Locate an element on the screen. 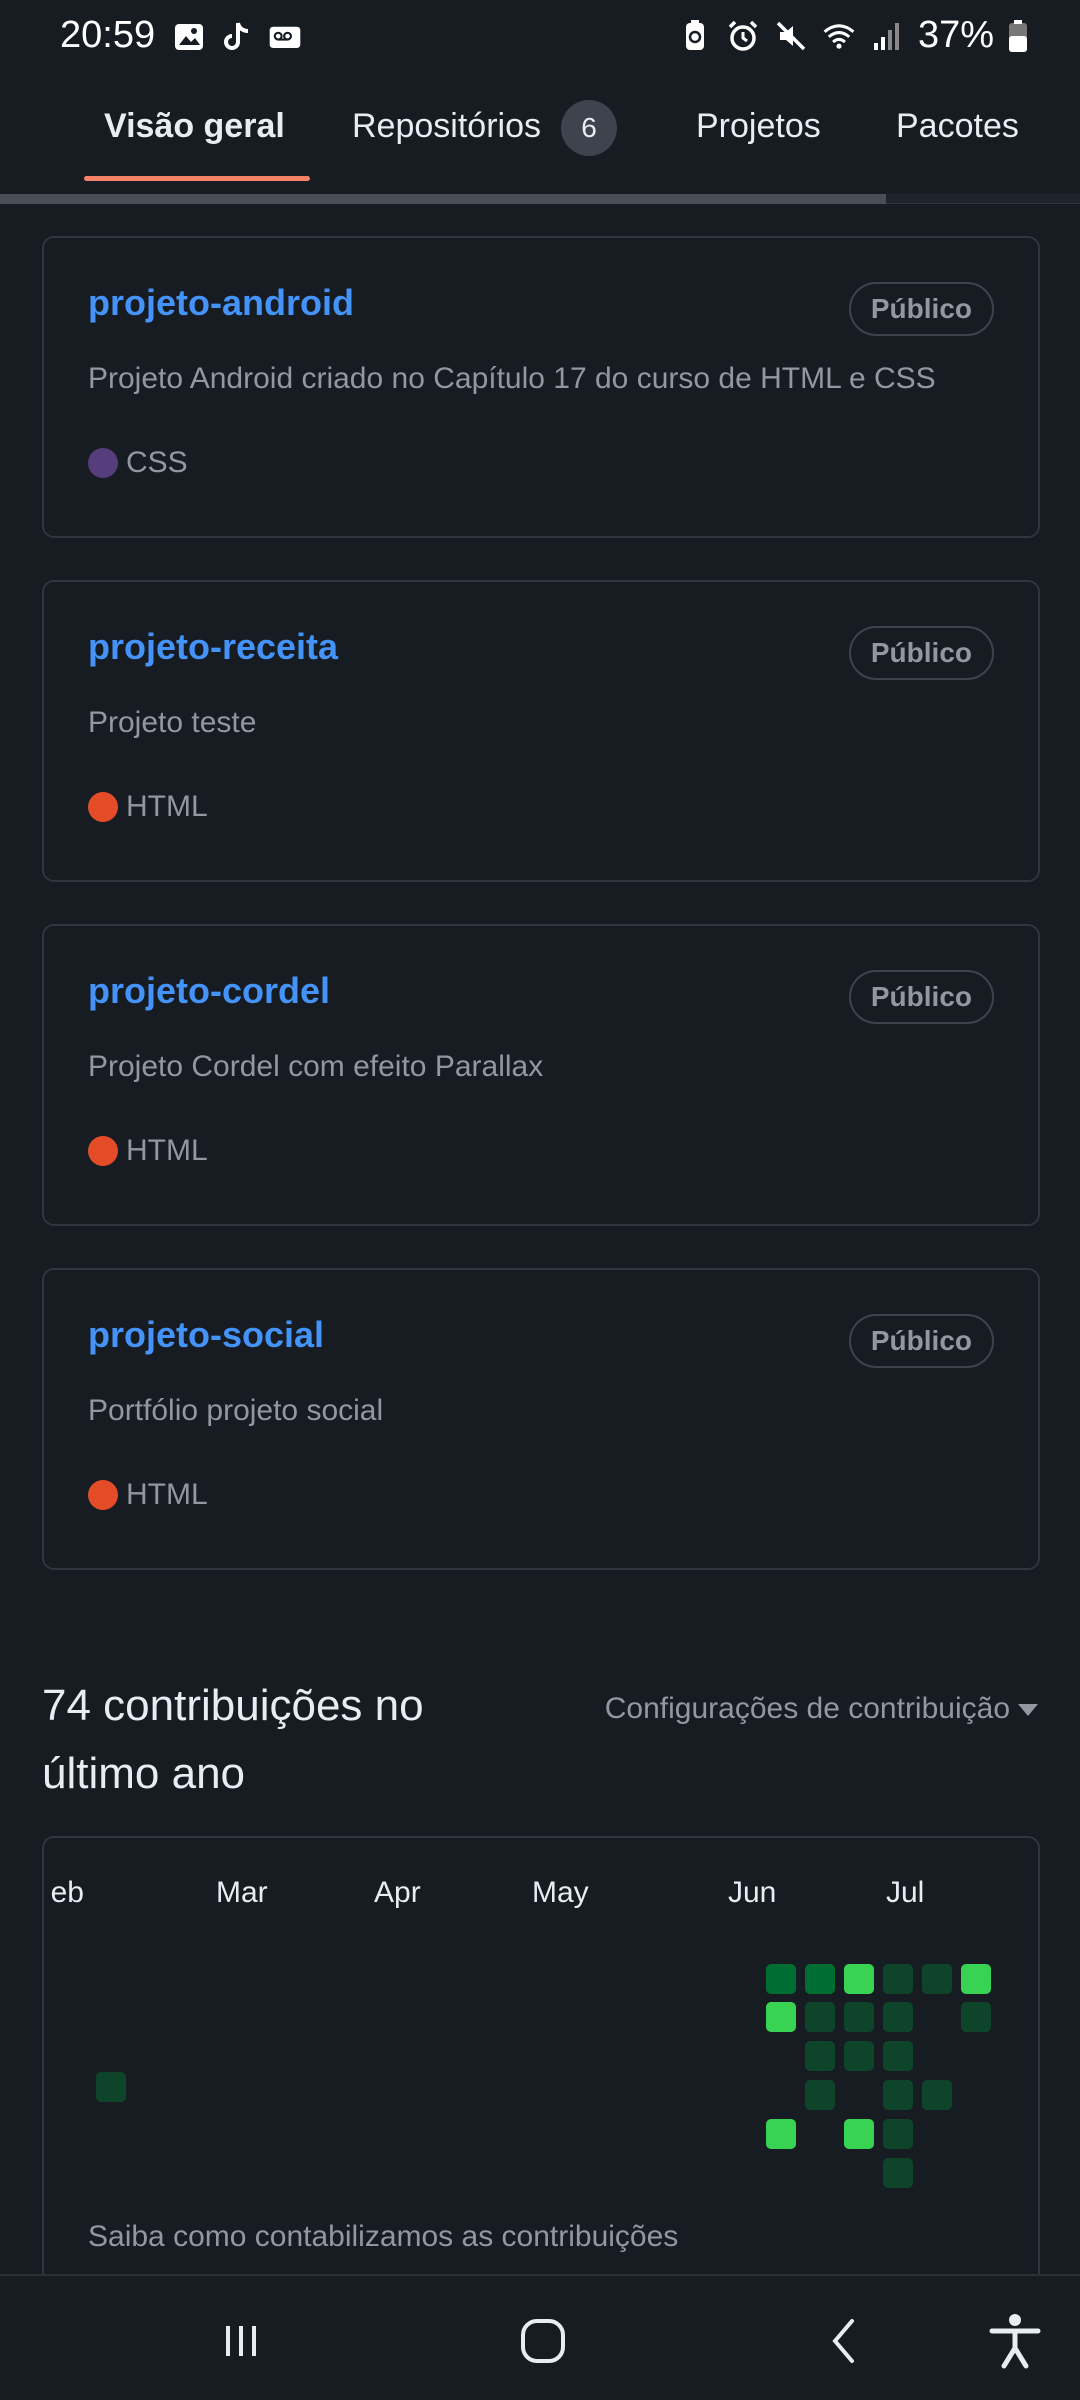 This screenshot has width=1080, height=2400. gallery-icon is located at coordinates (189, 37).